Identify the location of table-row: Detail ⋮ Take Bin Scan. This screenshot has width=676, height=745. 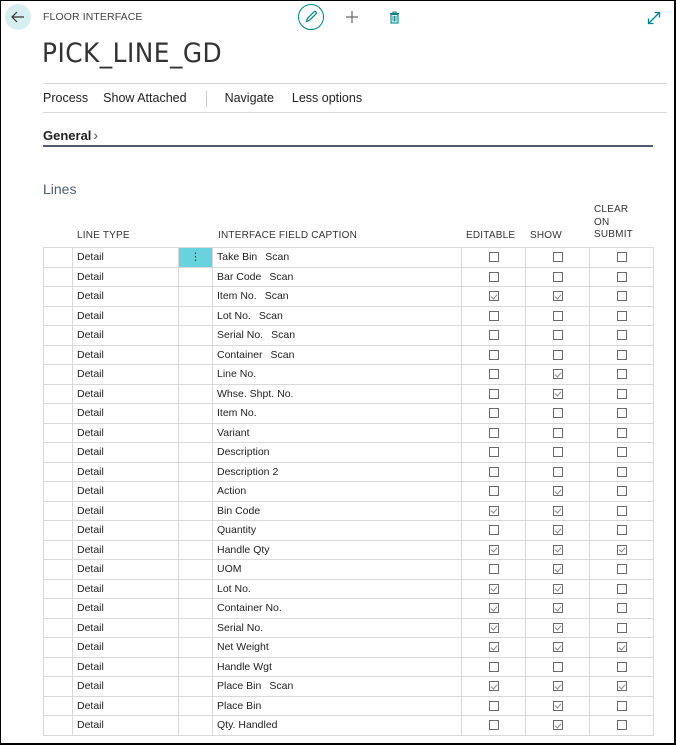
(348, 257).